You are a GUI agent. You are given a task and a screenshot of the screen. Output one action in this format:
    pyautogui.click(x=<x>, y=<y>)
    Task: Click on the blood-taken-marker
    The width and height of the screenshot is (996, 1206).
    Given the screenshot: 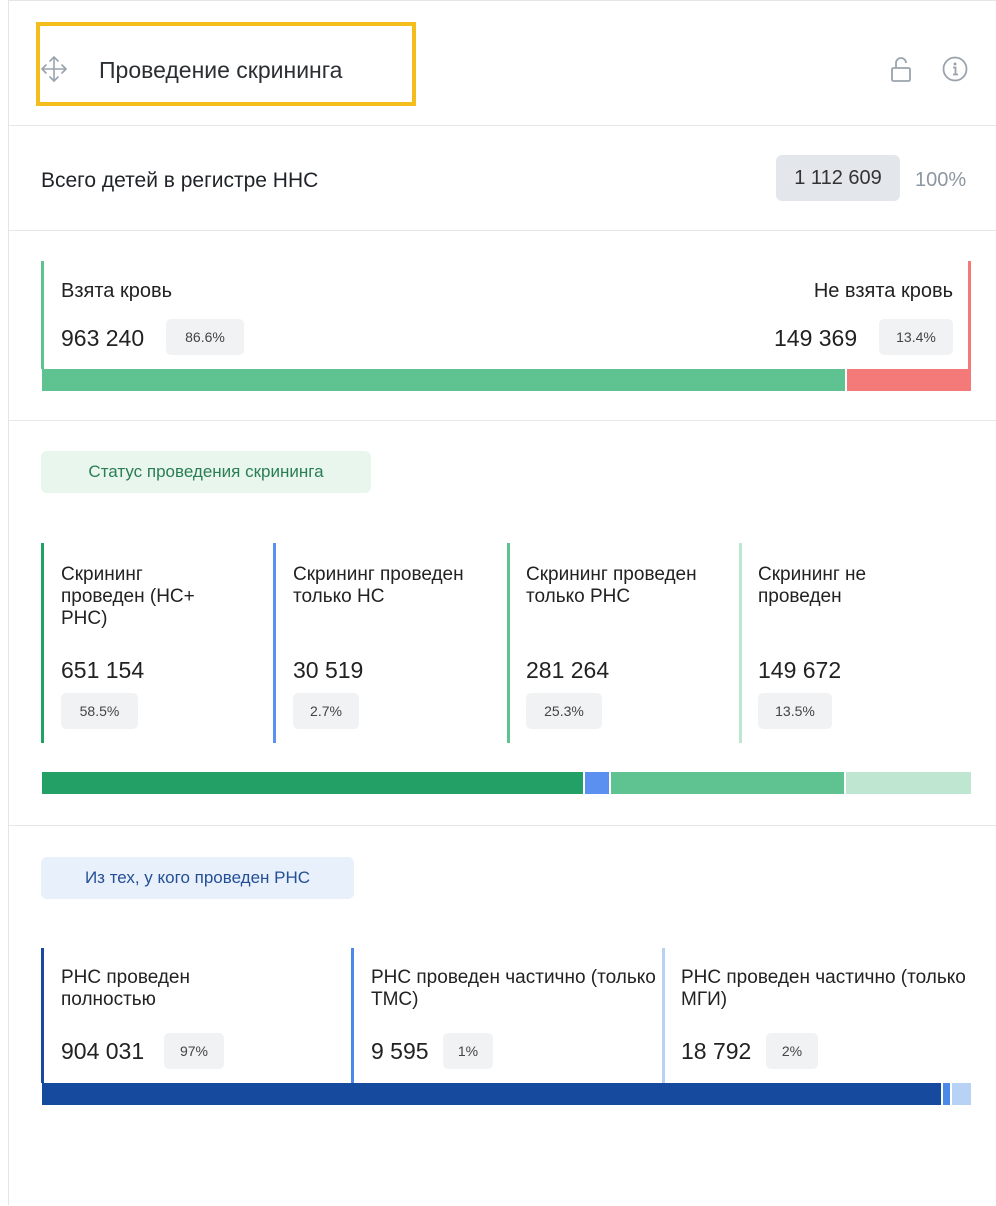 What is the action you would take?
    pyautogui.click(x=42, y=315)
    